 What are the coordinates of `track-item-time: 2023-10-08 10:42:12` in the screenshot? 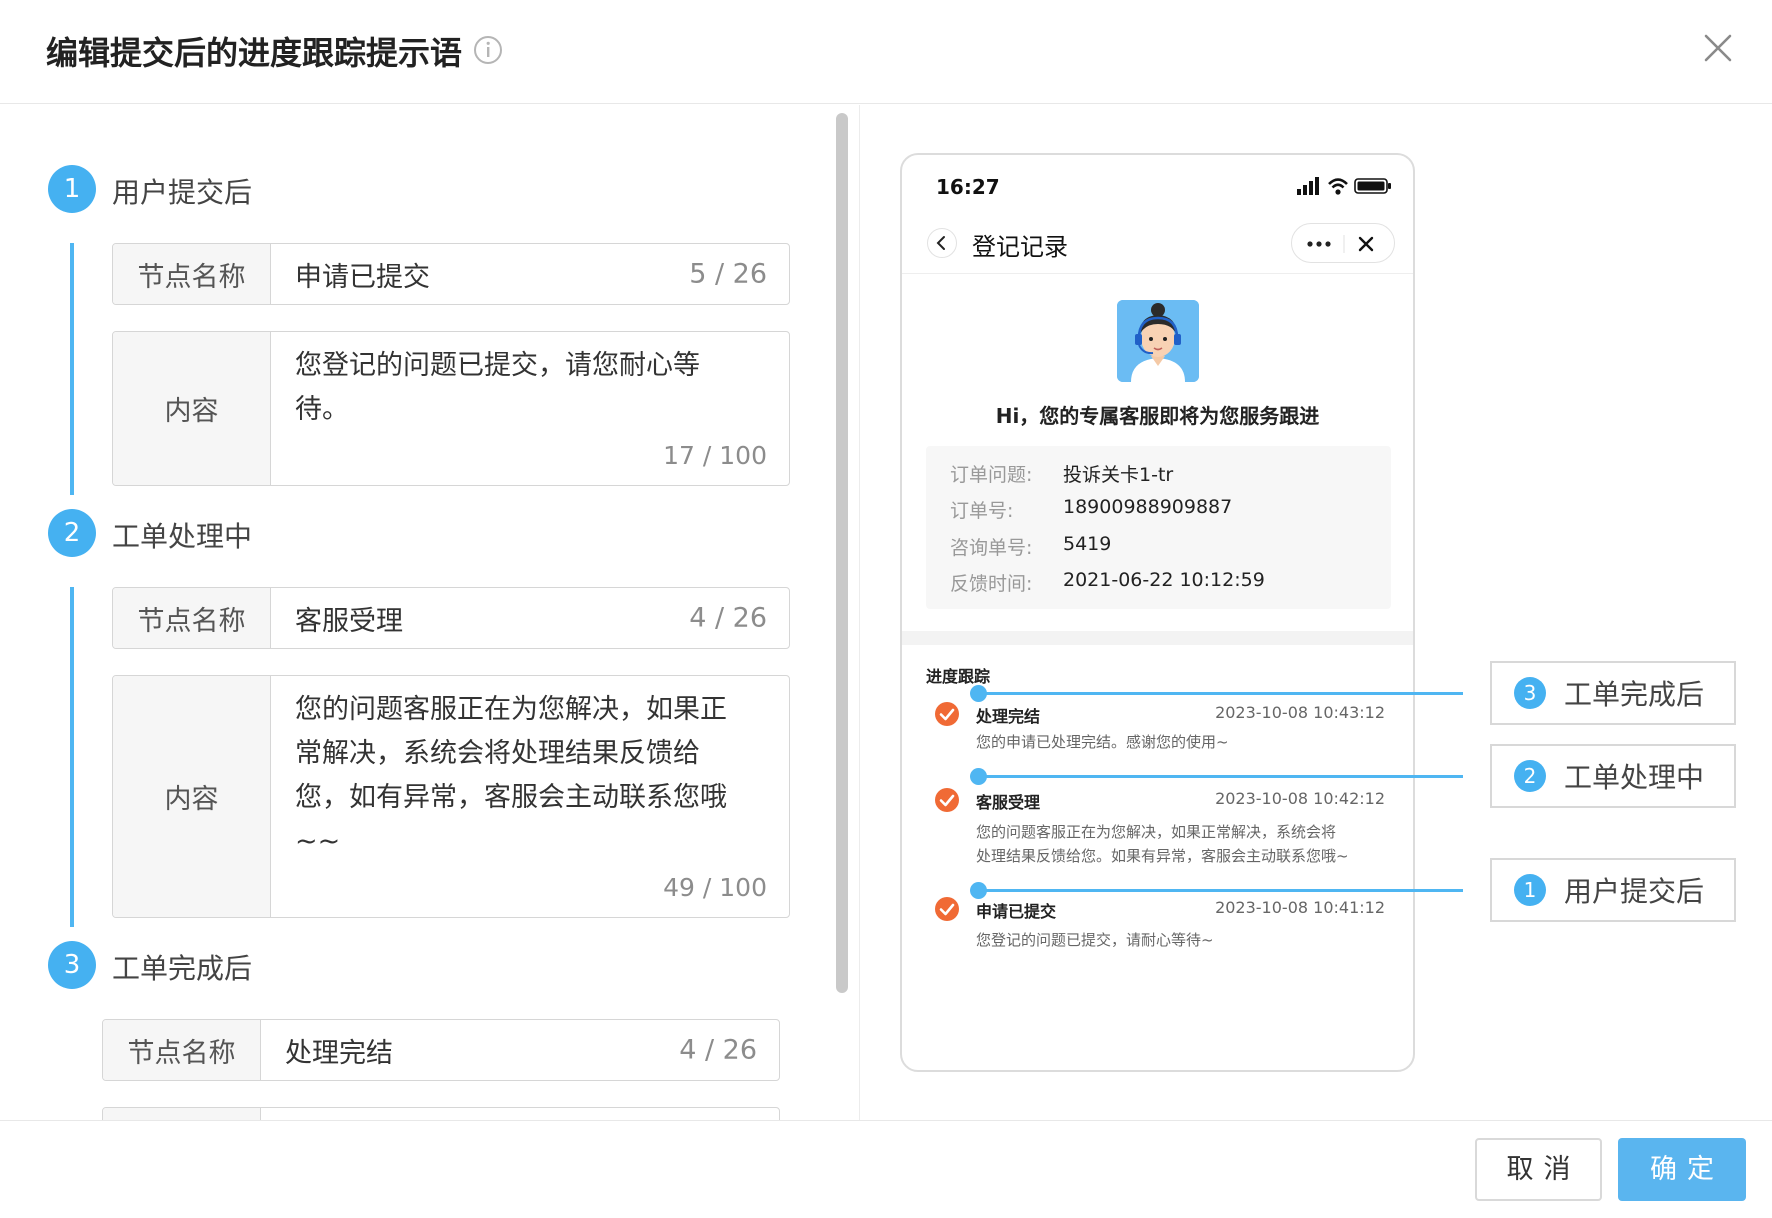 It's located at (1300, 798).